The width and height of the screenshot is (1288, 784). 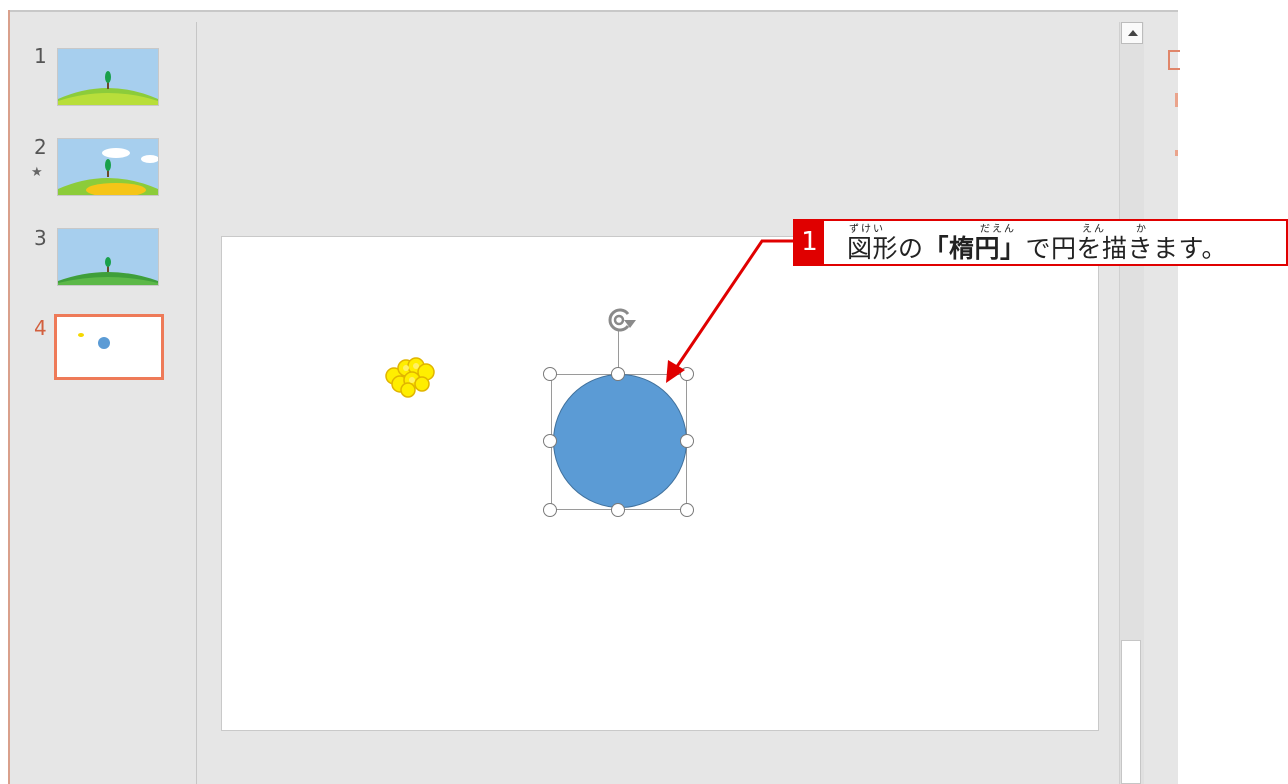 What do you see at coordinates (809, 242) in the screenshot?
I see `step-number-badge: 1` at bounding box center [809, 242].